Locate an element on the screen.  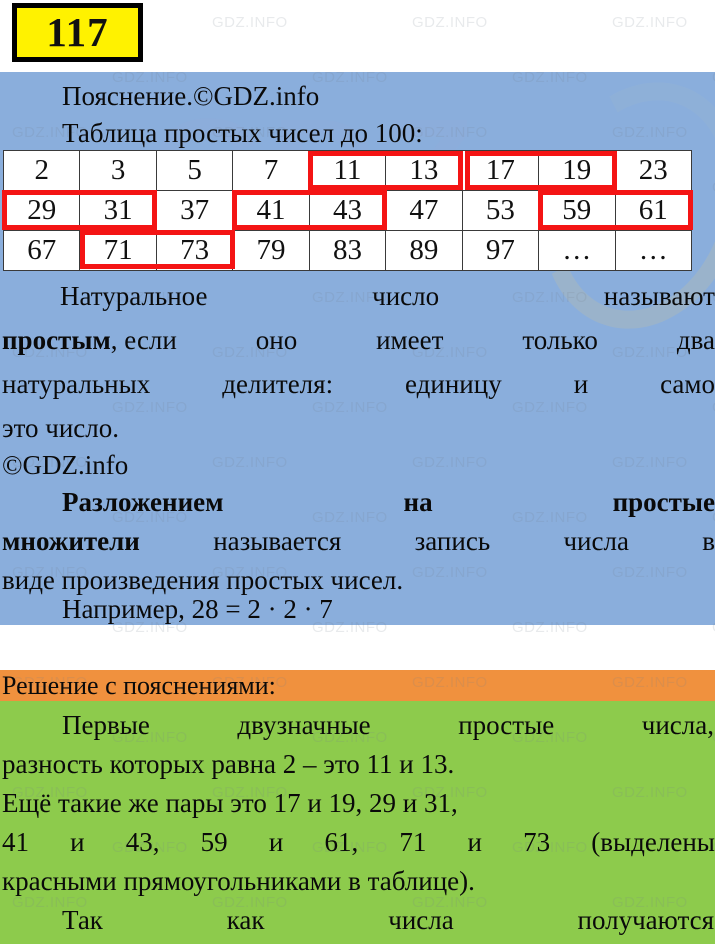
text-fragment: получаются is located at coordinates (645, 920).